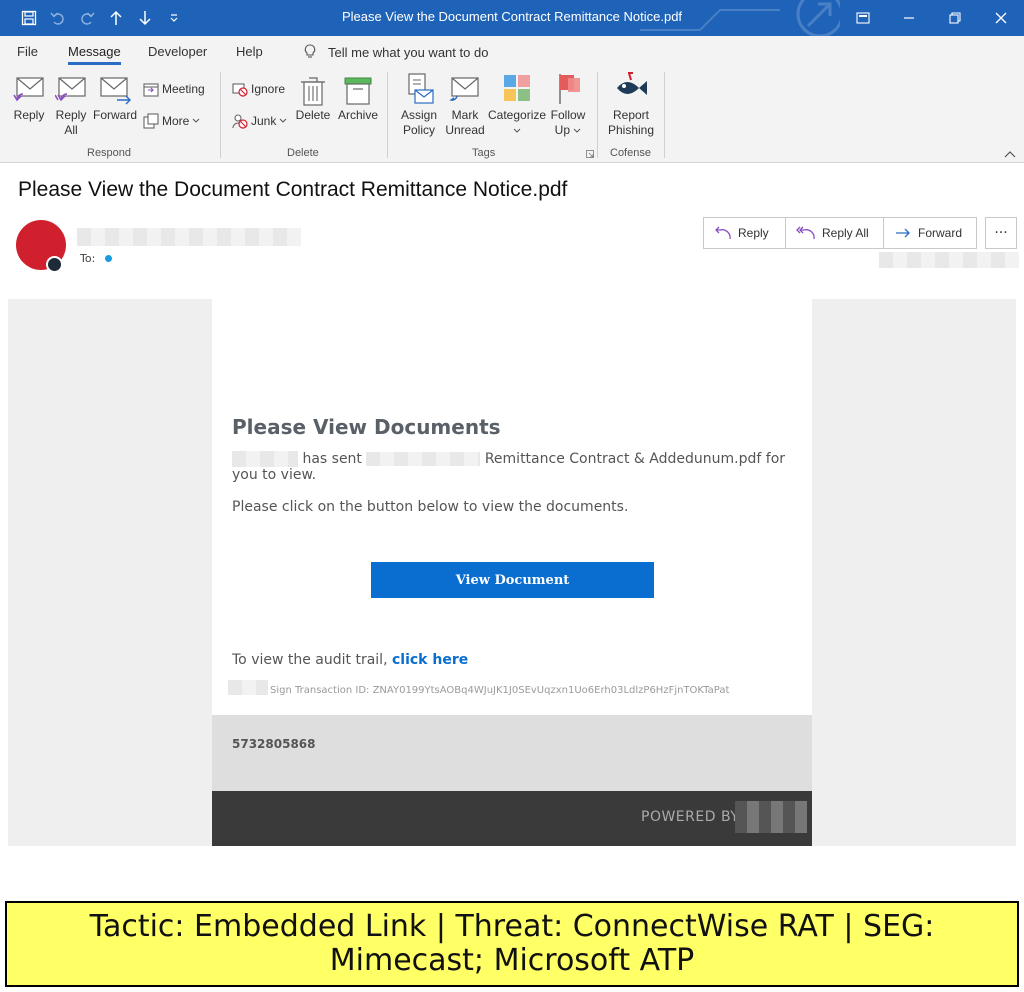  Describe the element at coordinates (423, 459) in the screenshot. I see `document-prefix-redacted` at that location.